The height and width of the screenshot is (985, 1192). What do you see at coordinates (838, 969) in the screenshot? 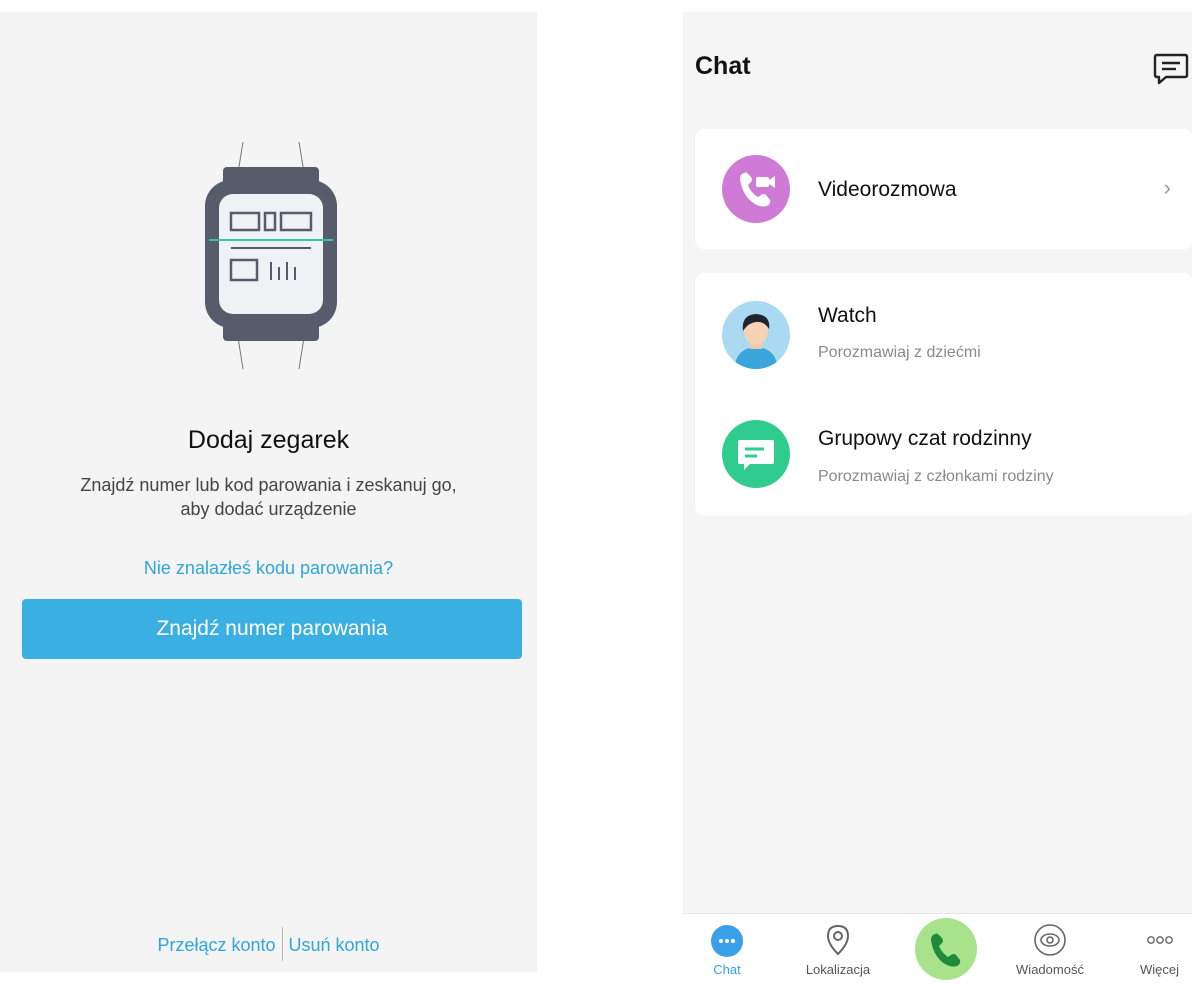
I see `tab-label: Lokalizacja` at bounding box center [838, 969].